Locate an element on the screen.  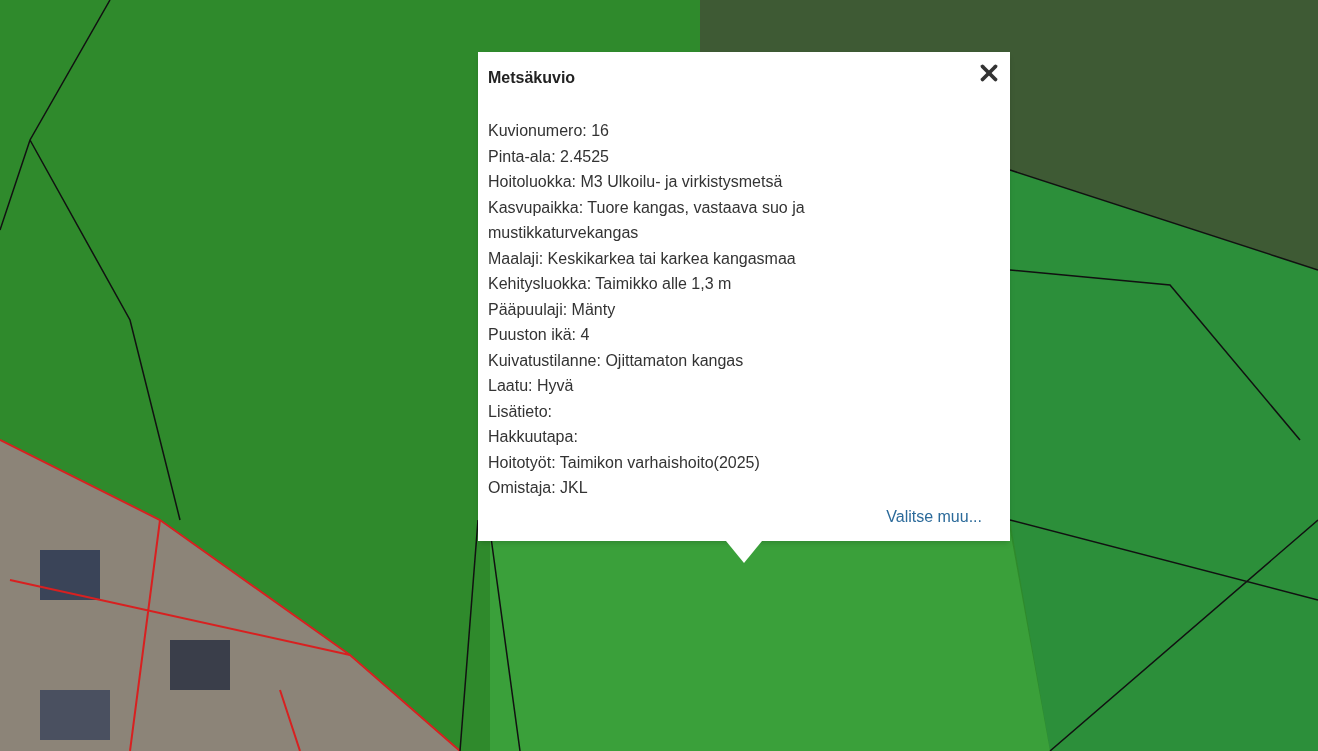
popup-field: Hoitoluokka: M3 Ulkoilu- ja virkistysmetsä is located at coordinates (688, 182).